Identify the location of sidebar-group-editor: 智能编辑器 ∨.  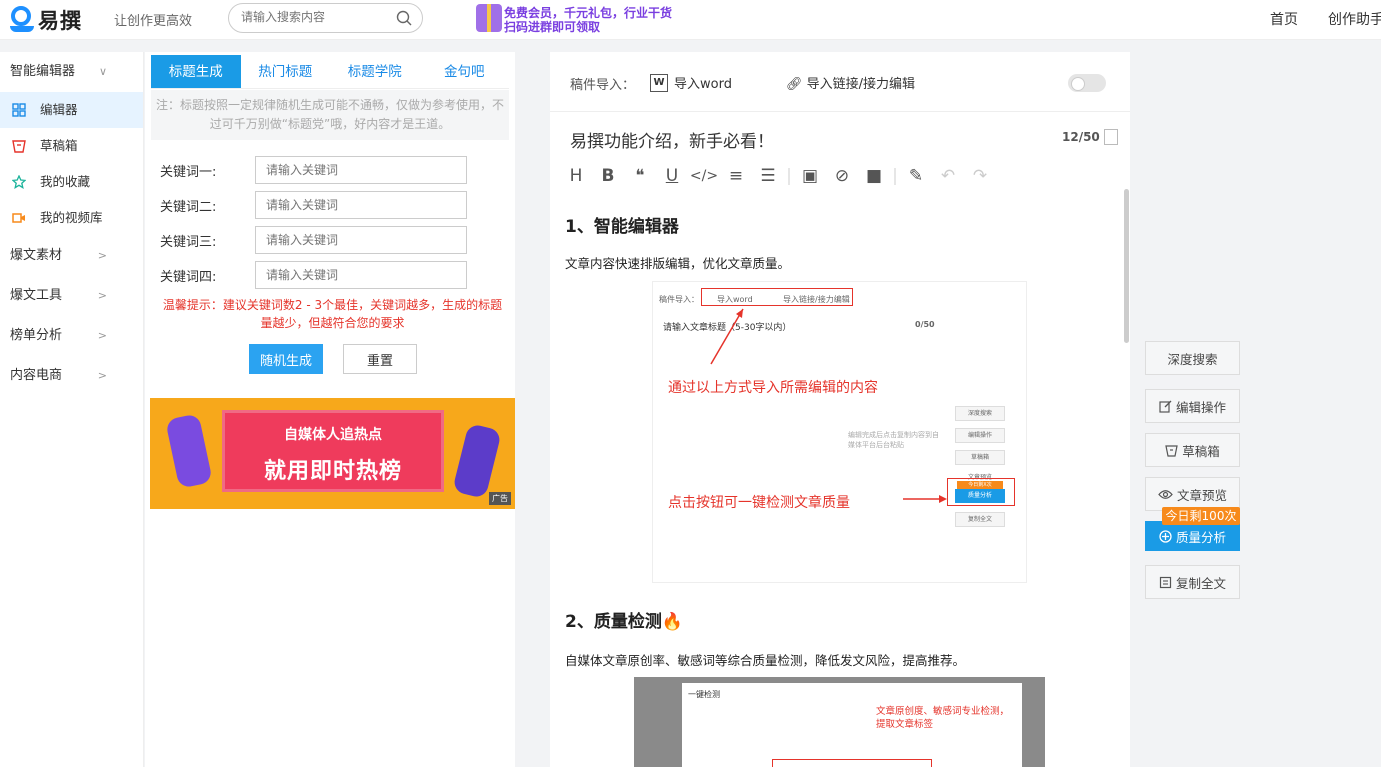
(71, 72).